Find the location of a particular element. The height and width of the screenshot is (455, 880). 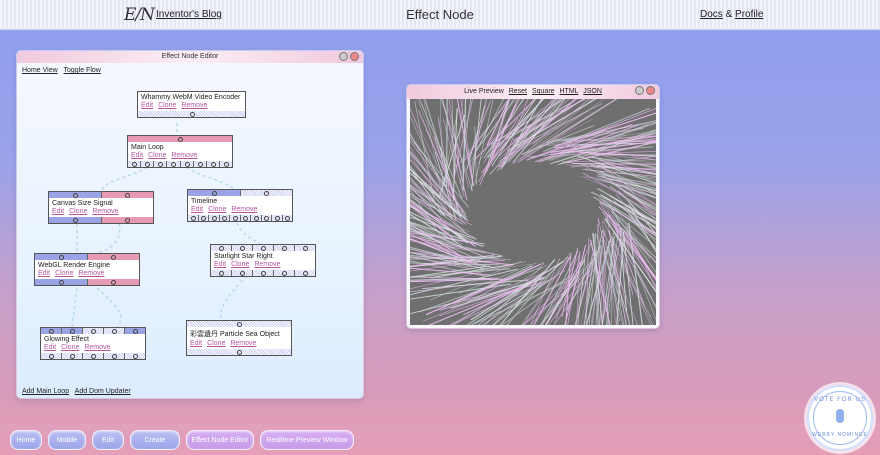

add-dom-updater-link: Add Dom Updater is located at coordinates (103, 391).